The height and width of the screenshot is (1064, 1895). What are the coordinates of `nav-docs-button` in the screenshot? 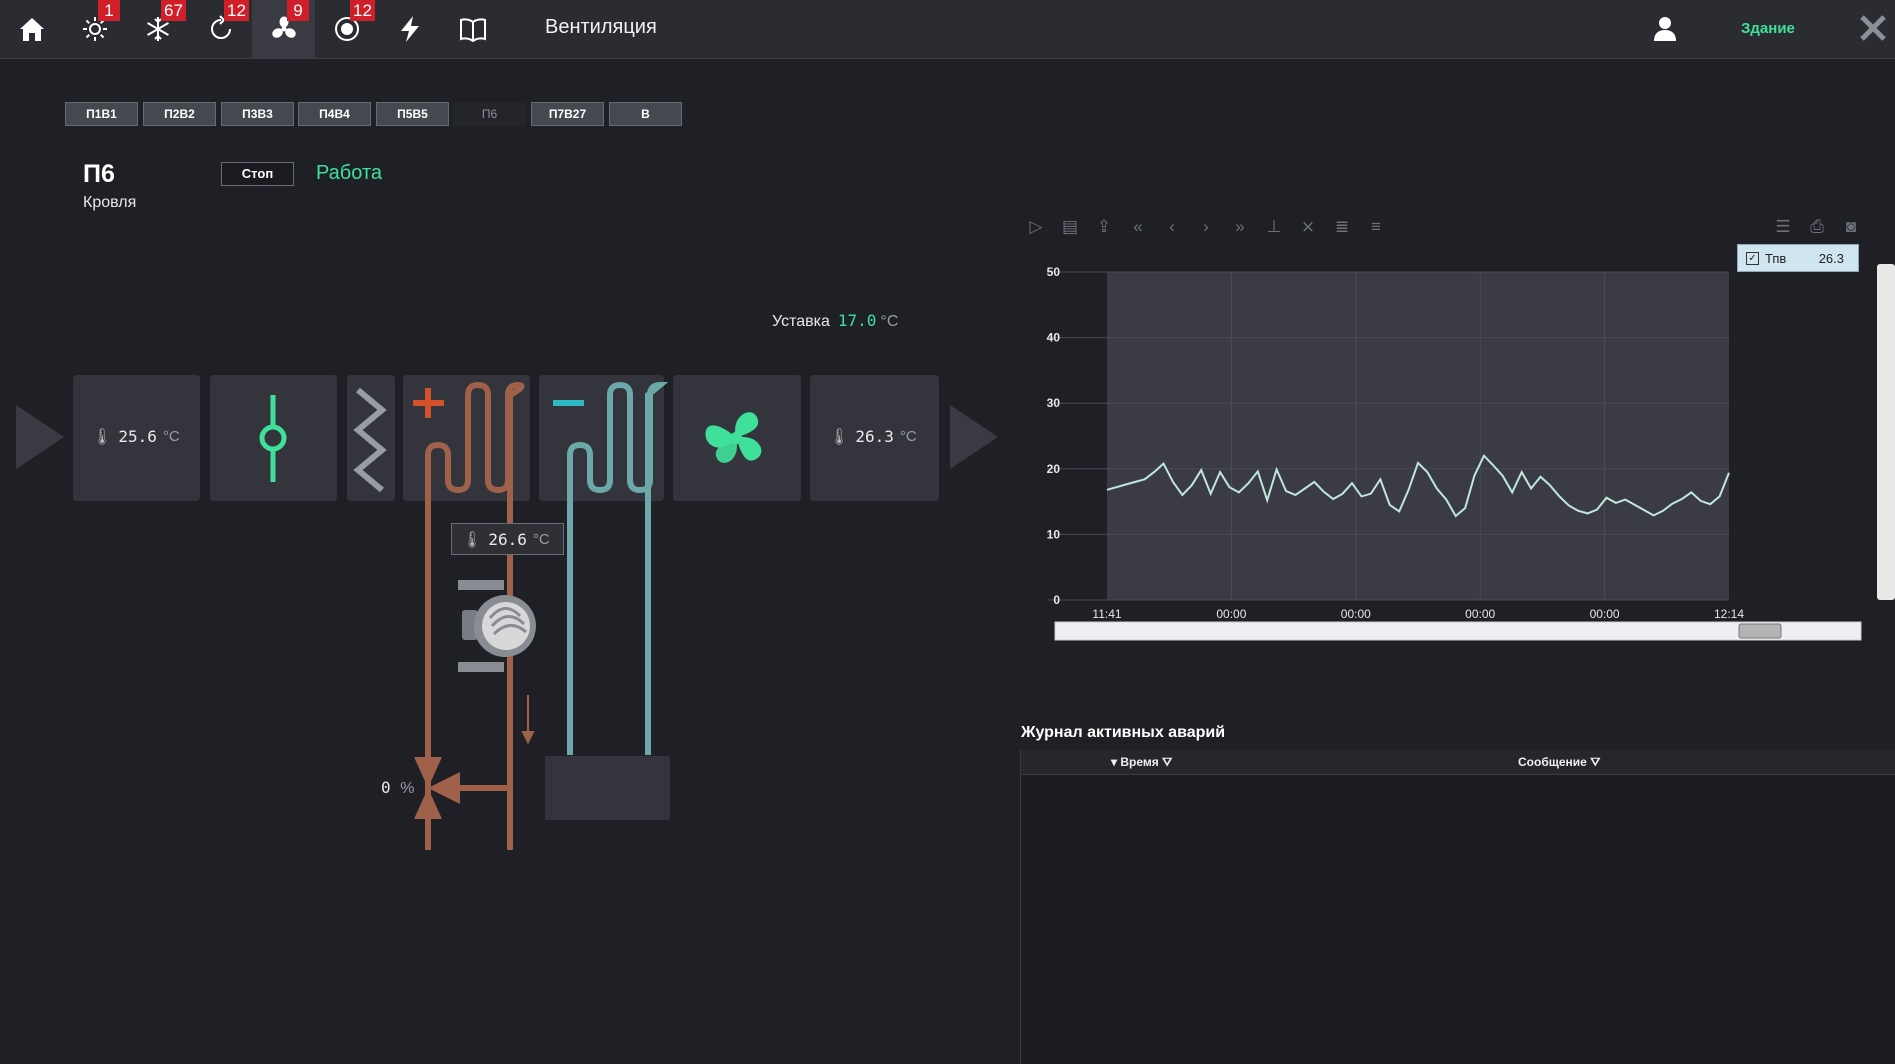 It's located at (472, 29).